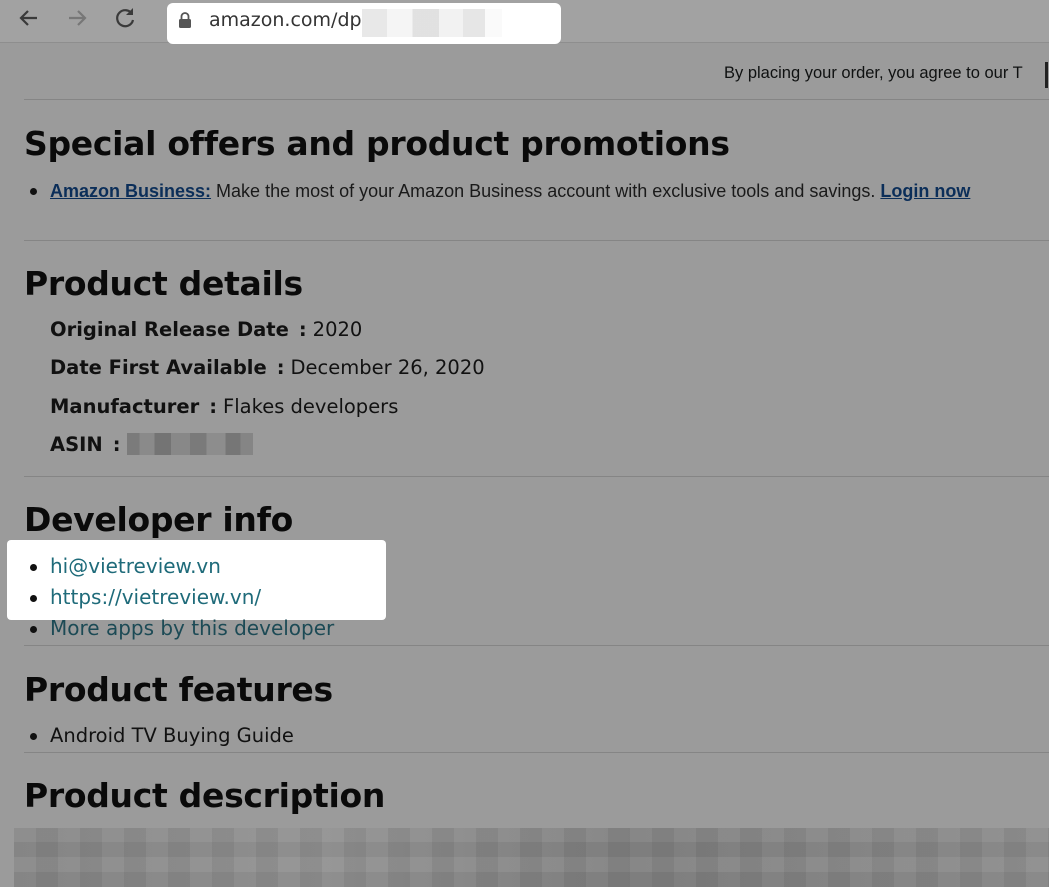  What do you see at coordinates (432, 23) in the screenshot?
I see `url-redacted` at bounding box center [432, 23].